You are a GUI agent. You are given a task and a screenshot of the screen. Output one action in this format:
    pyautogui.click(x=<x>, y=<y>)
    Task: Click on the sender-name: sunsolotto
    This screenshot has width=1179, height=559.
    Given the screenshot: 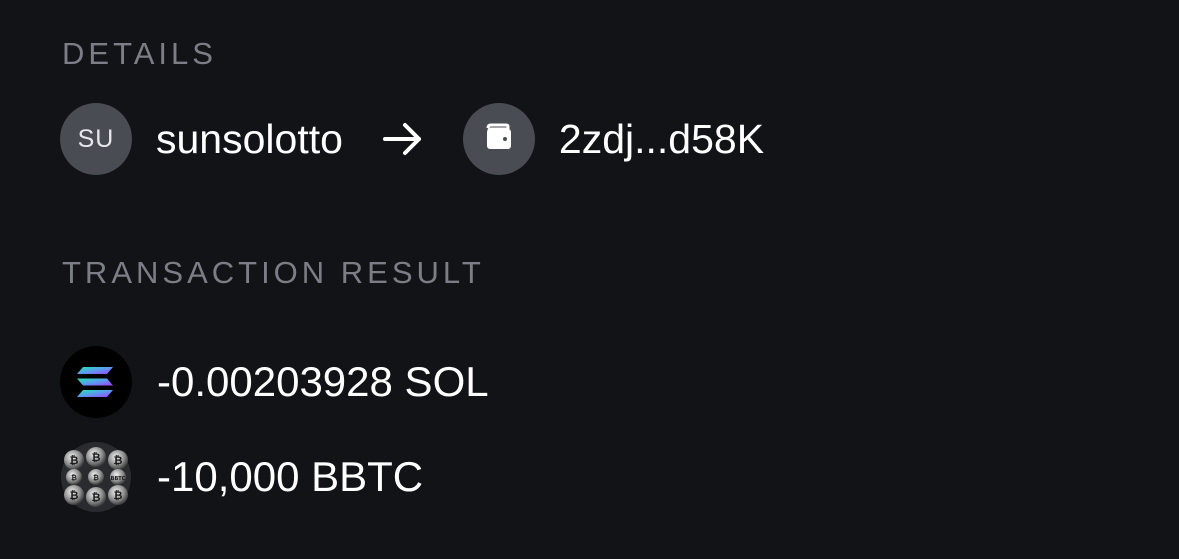 What is the action you would take?
    pyautogui.click(x=249, y=139)
    